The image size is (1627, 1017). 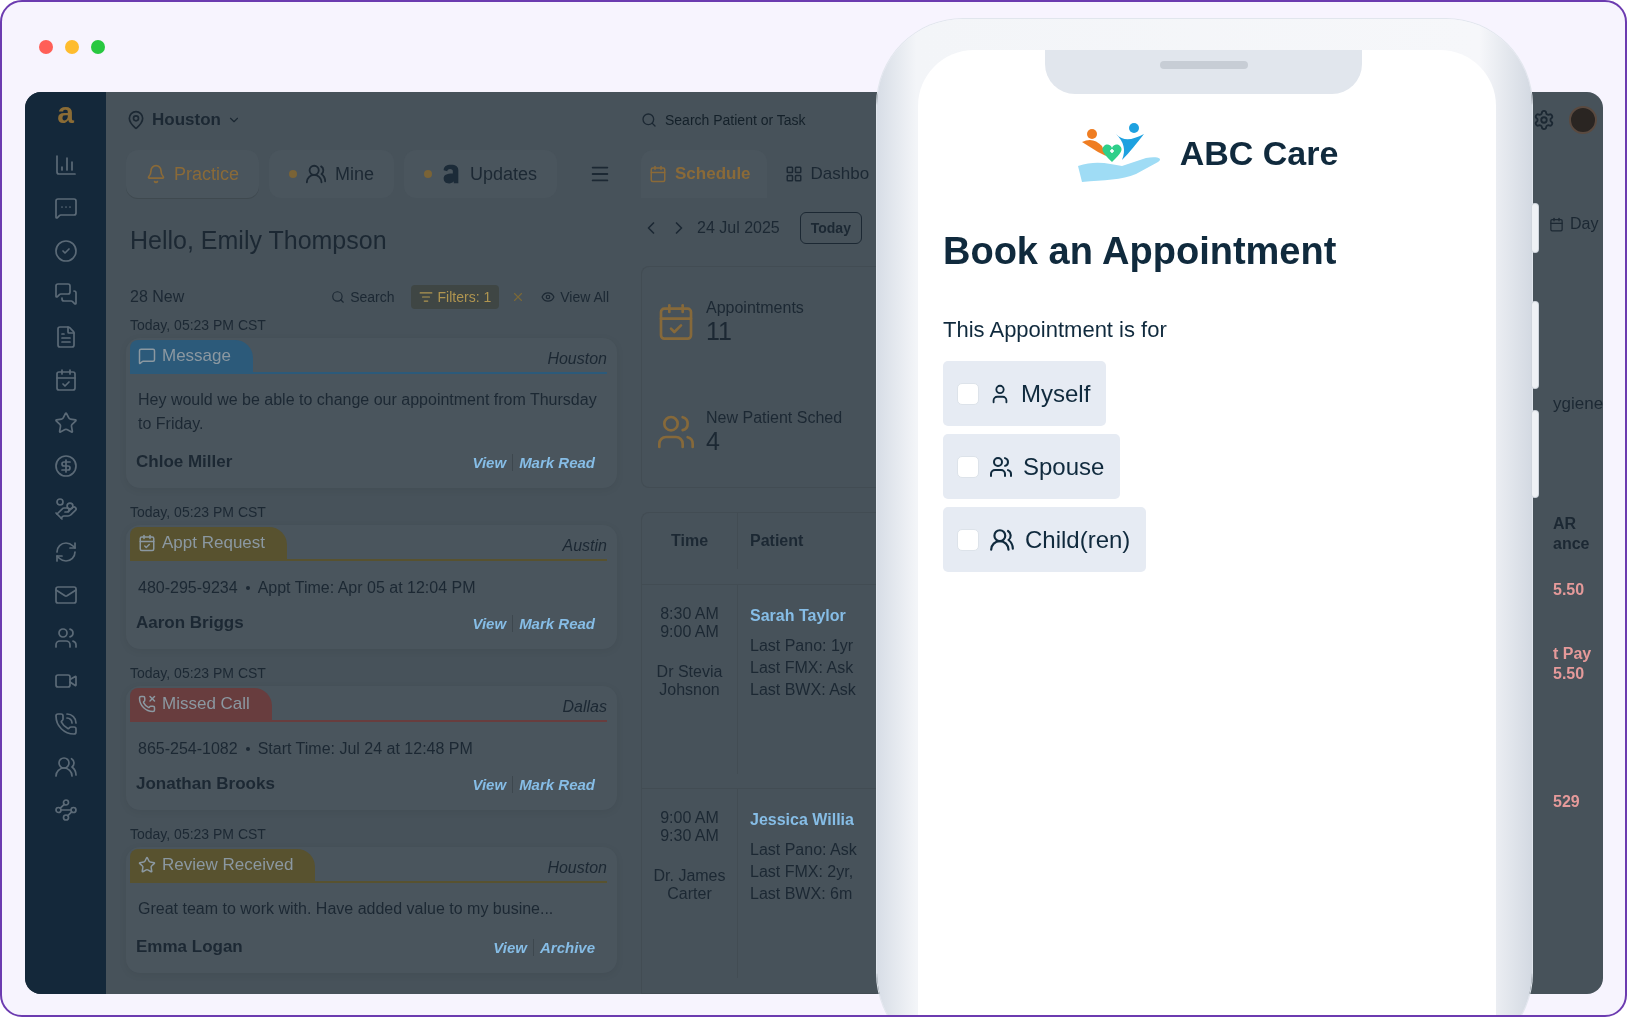 I want to click on chart-icon, so click(x=65, y=165).